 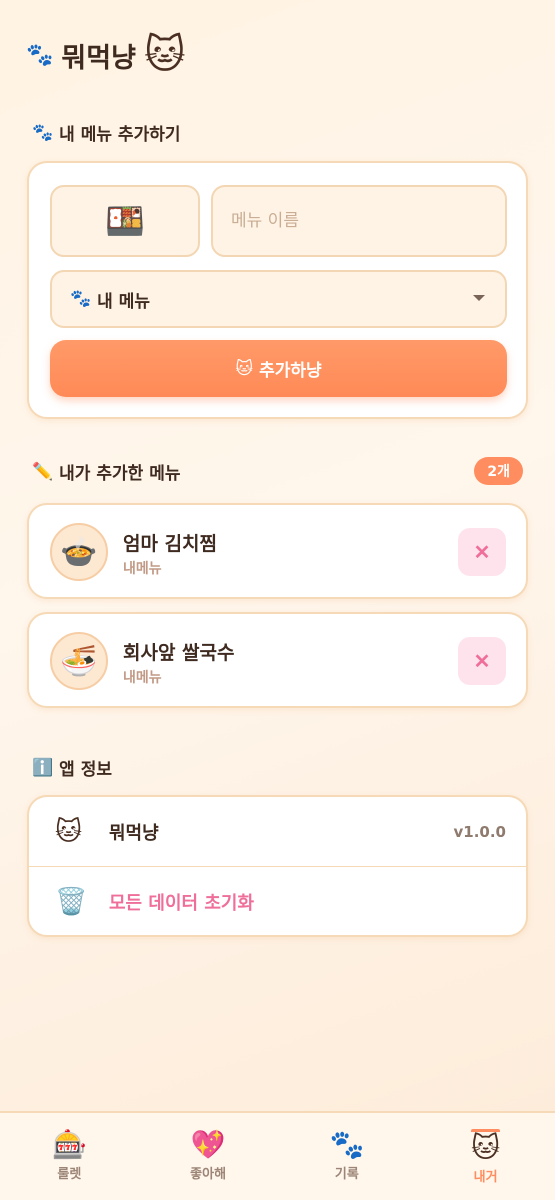 What do you see at coordinates (359, 221) in the screenshot?
I see `menu-name-input` at bounding box center [359, 221].